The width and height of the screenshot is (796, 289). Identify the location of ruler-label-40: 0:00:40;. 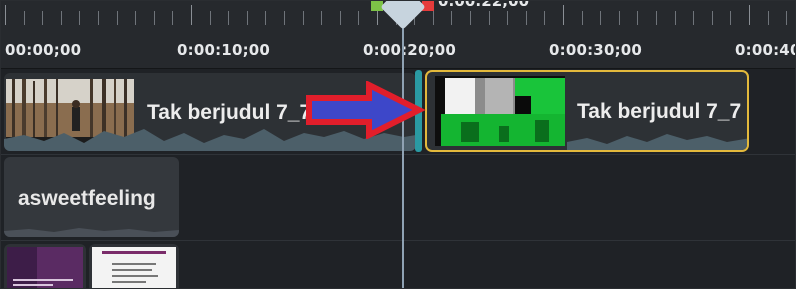
(765, 50).